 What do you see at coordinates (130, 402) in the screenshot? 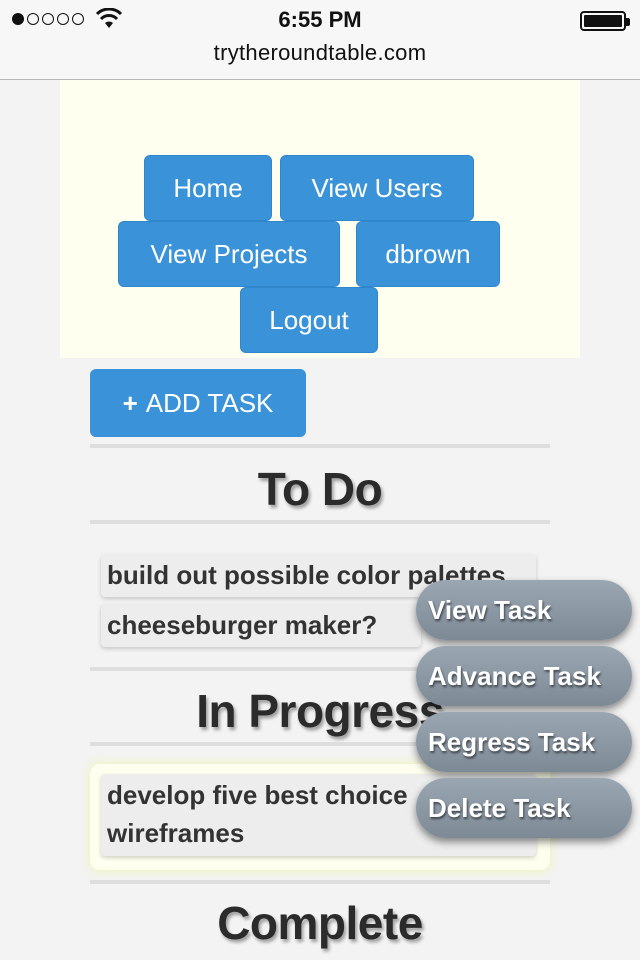
I see `plus-icon: +` at bounding box center [130, 402].